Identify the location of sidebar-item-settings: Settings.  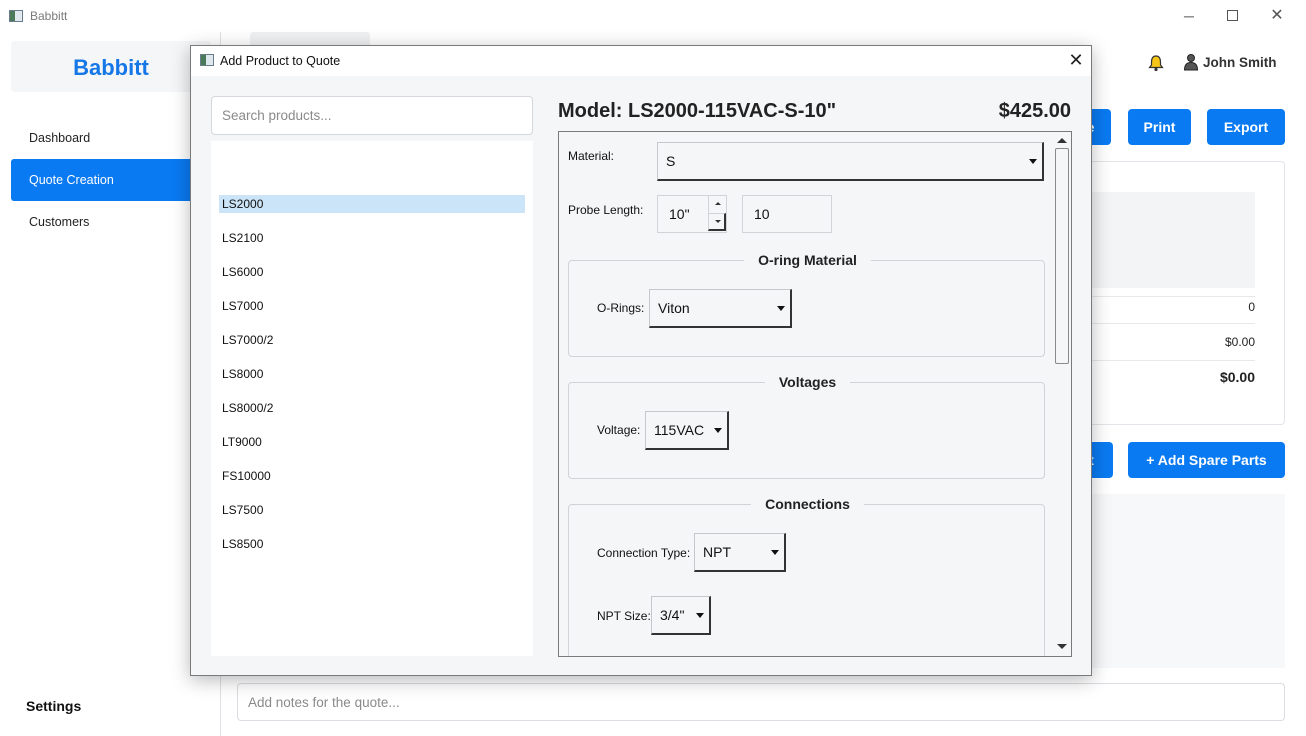
(53, 706).